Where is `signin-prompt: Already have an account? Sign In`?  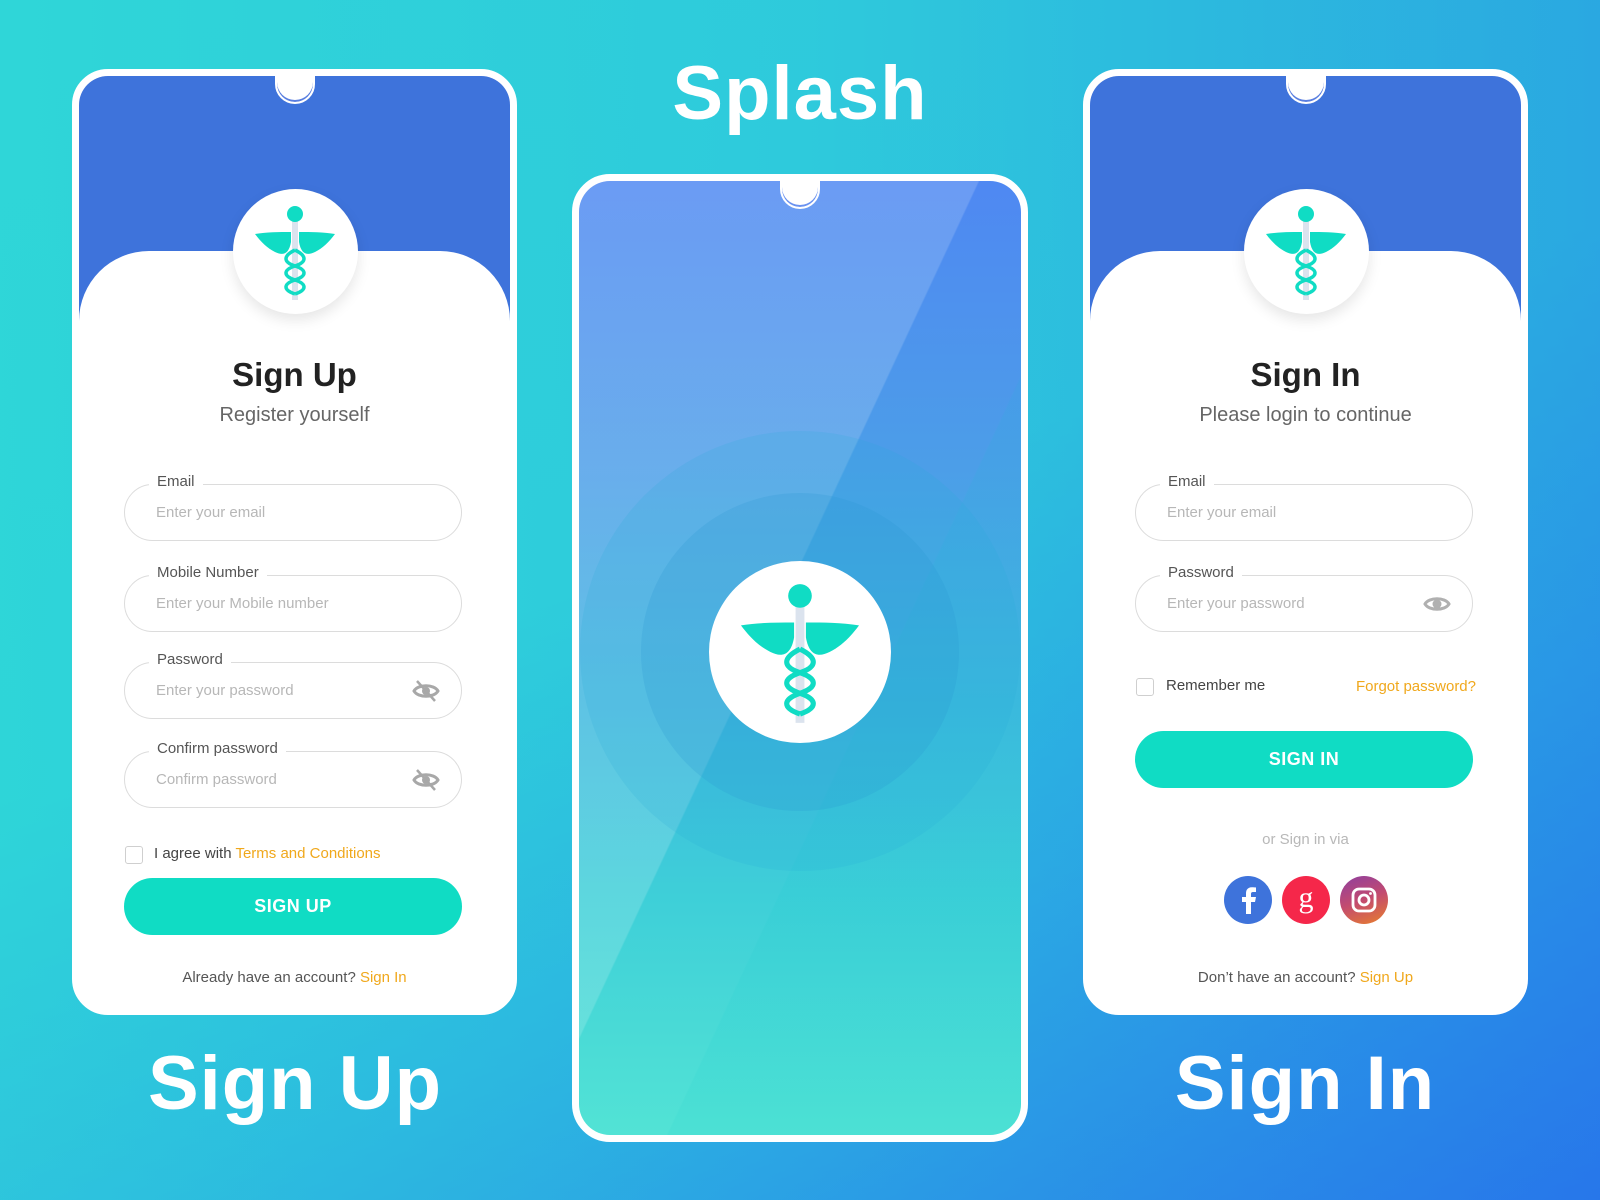 signin-prompt: Already have an account? Sign In is located at coordinates (294, 977).